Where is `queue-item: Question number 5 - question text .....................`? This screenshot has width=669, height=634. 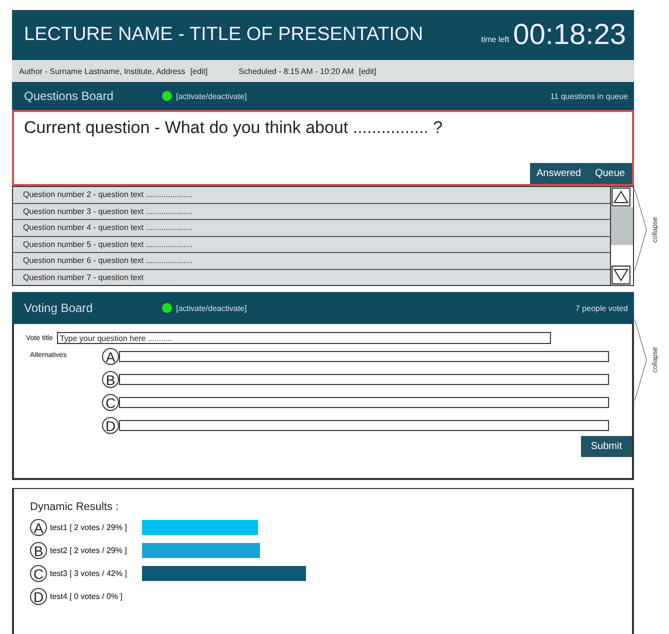
queue-item: Question number 5 - question text ..................... is located at coordinates (311, 244).